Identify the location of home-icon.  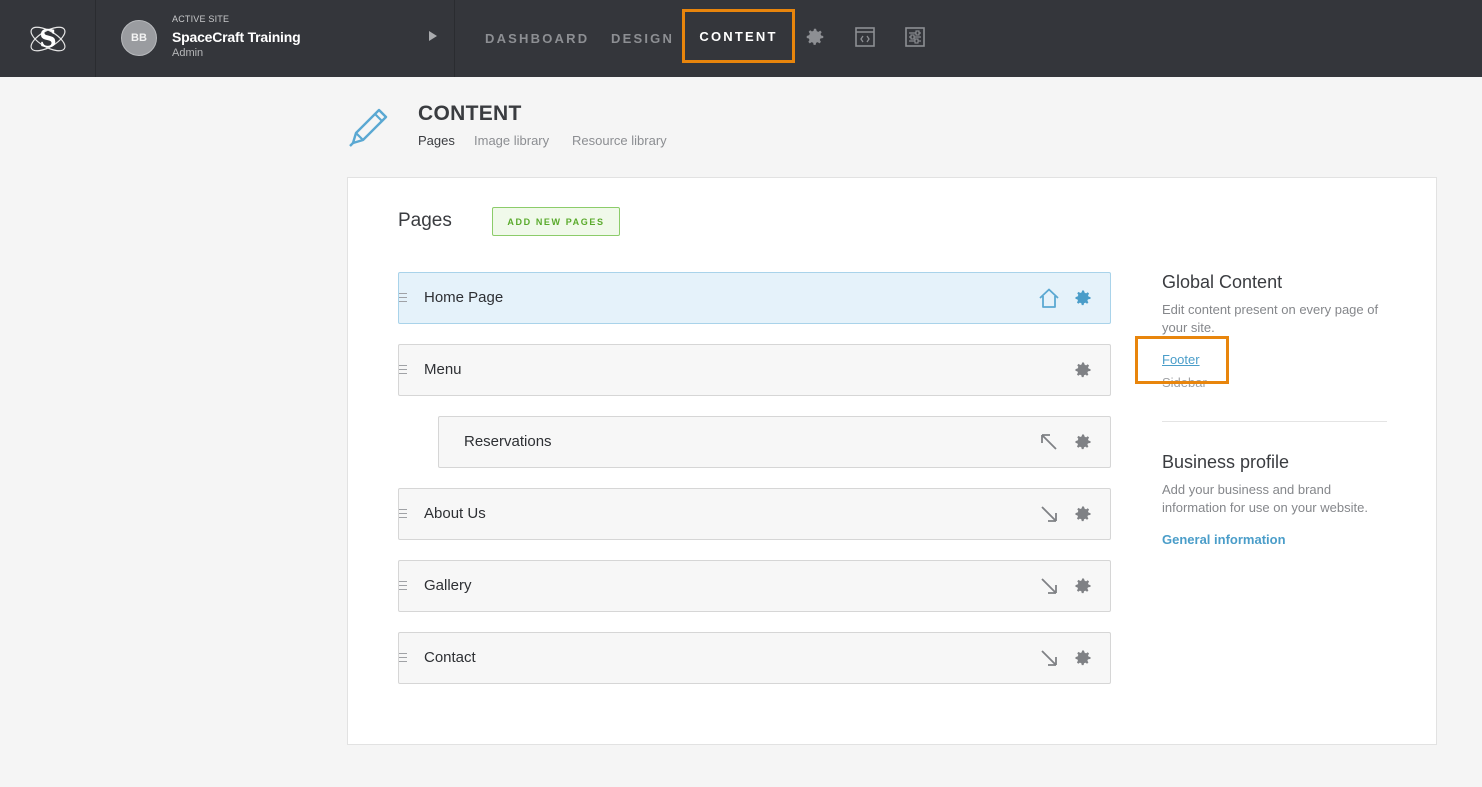
(1049, 298).